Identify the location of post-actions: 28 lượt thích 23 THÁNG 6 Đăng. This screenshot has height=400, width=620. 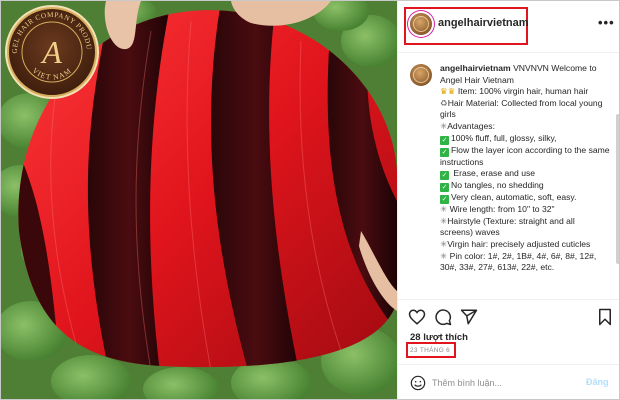
(508, 349).